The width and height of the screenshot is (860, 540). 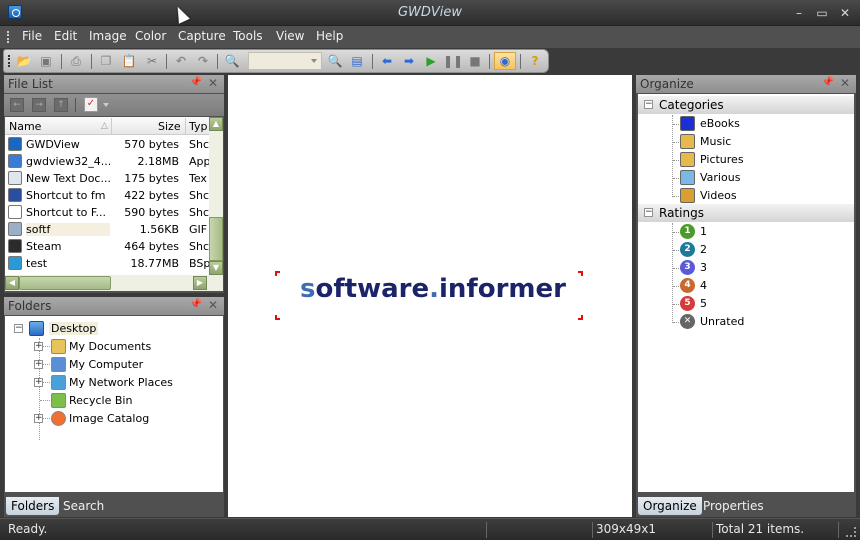 What do you see at coordinates (114, 105) in the screenshot?
I see `file-list-toolbar: ← → ↑ ✓` at bounding box center [114, 105].